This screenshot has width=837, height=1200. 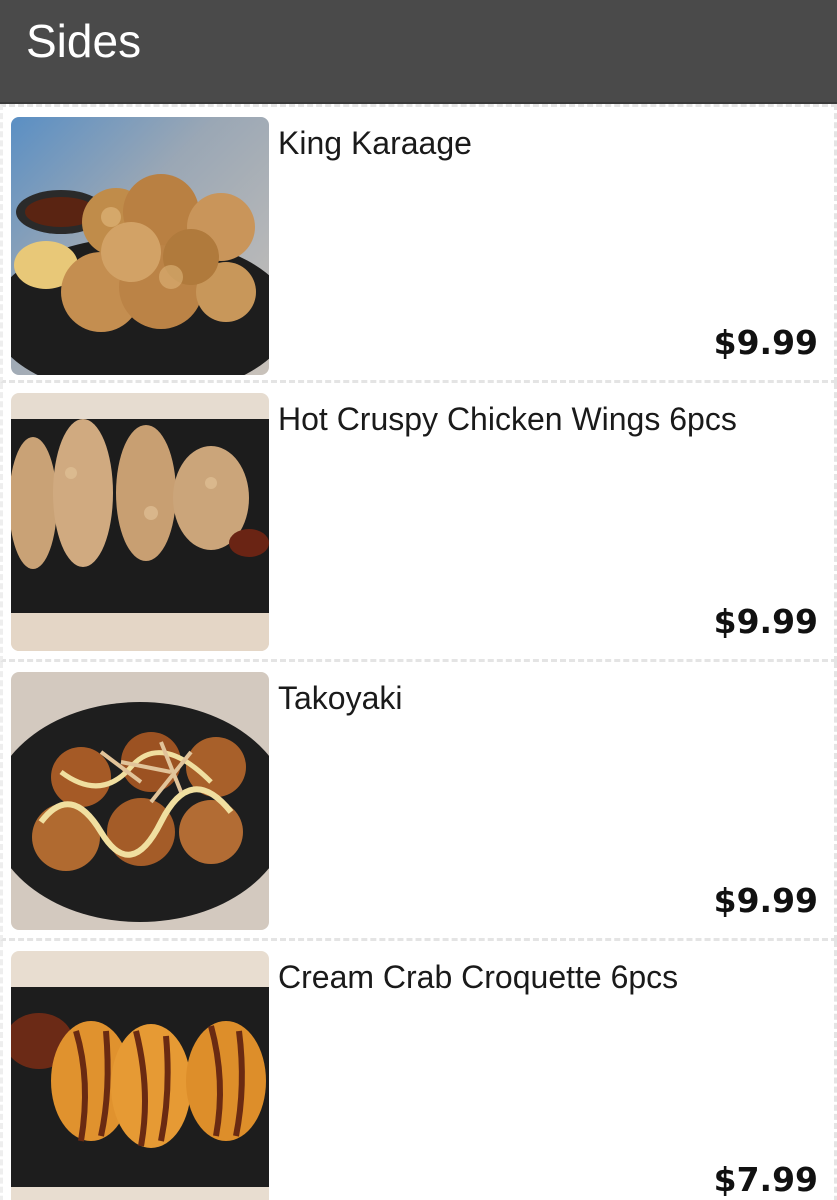 I want to click on page-title: Sides, so click(x=84, y=41).